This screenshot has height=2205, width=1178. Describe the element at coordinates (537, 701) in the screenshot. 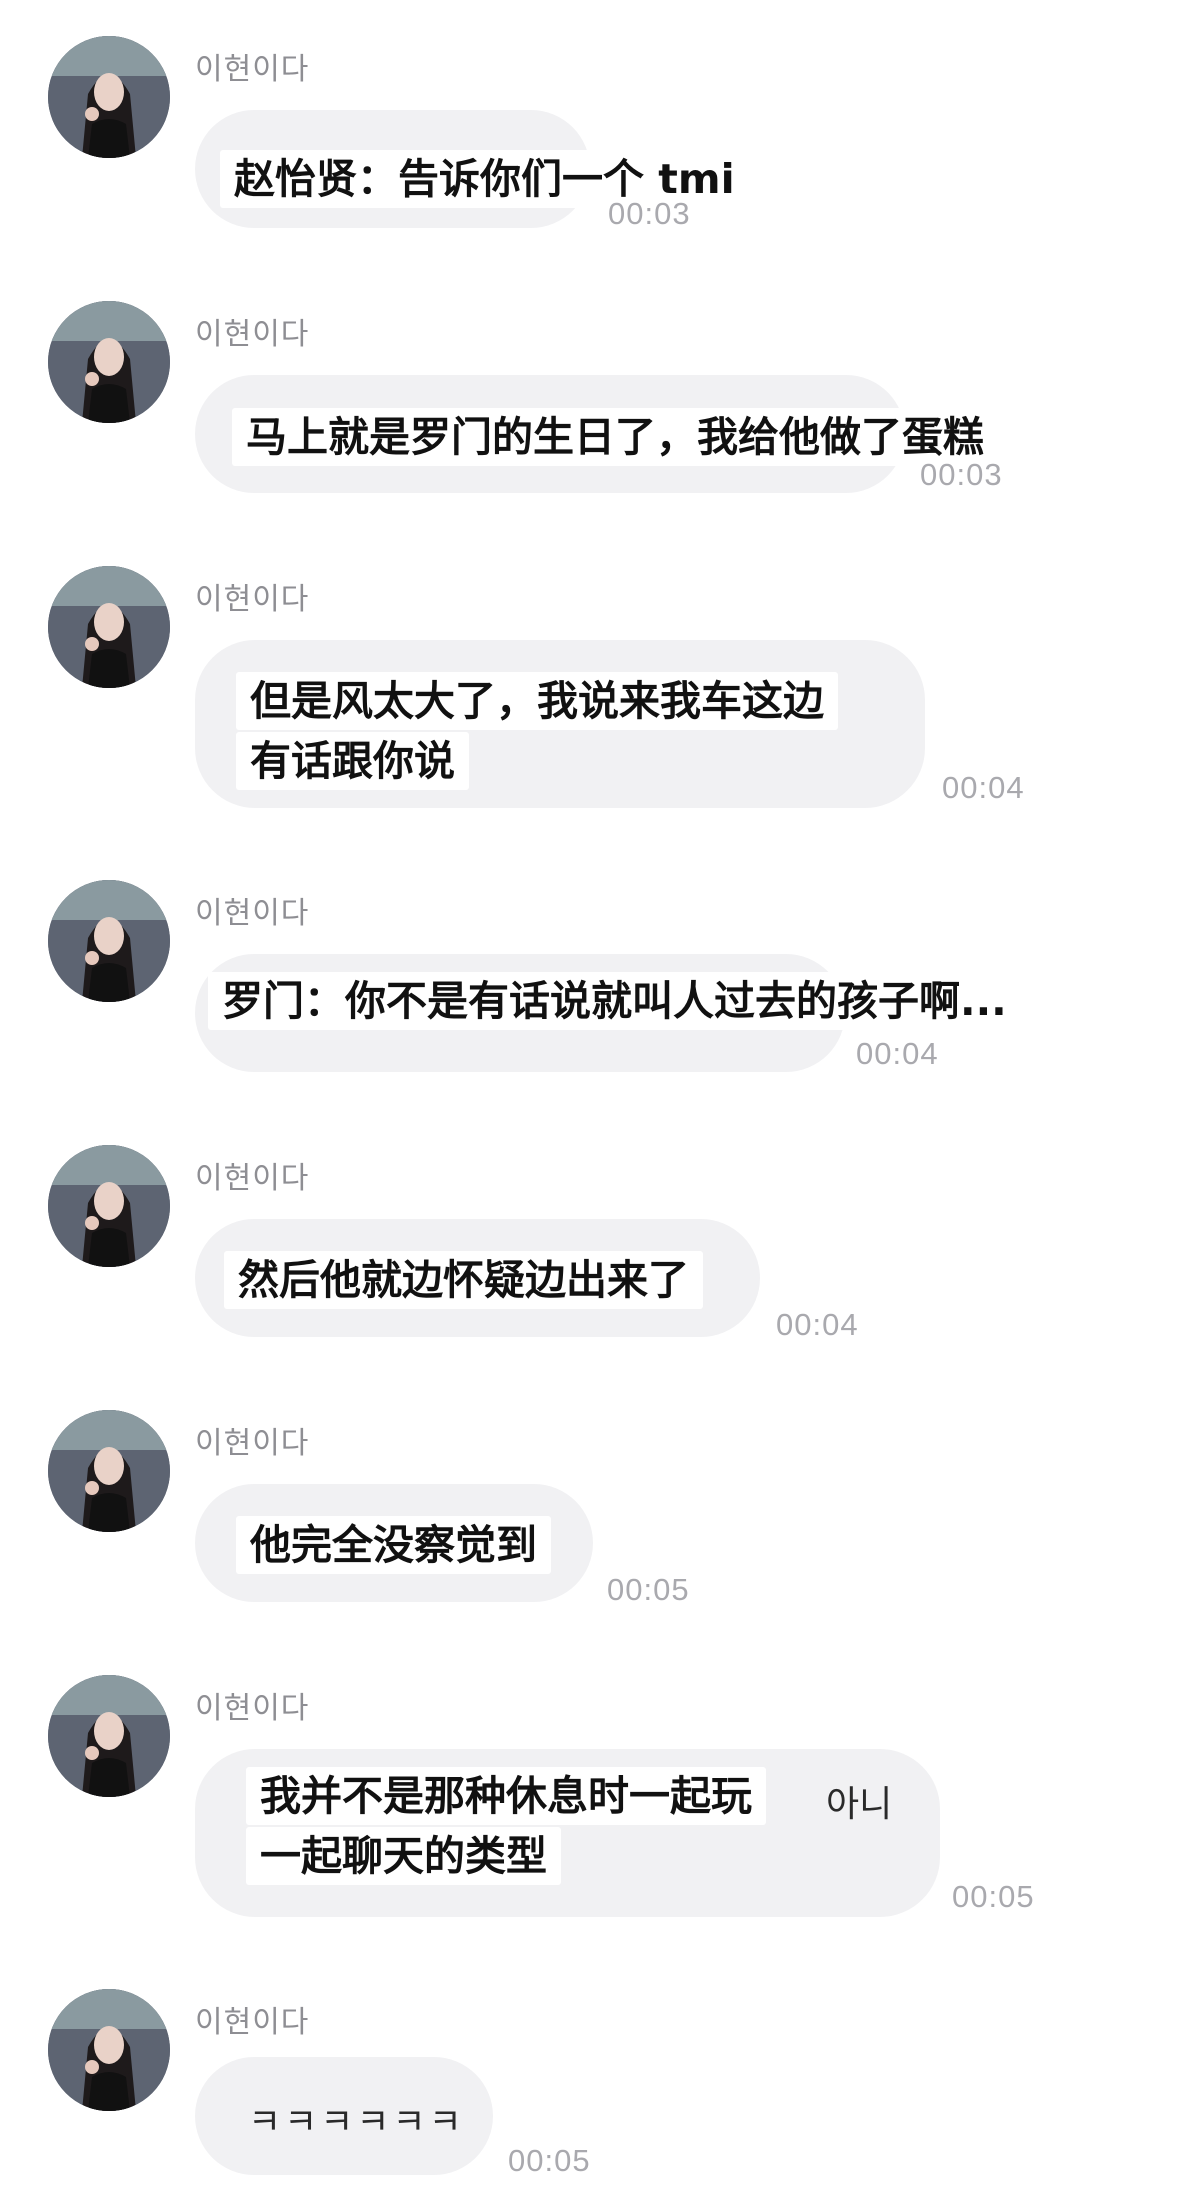

I see `message-caption-line-1: 但是风太大了，我说来我车这边` at that location.